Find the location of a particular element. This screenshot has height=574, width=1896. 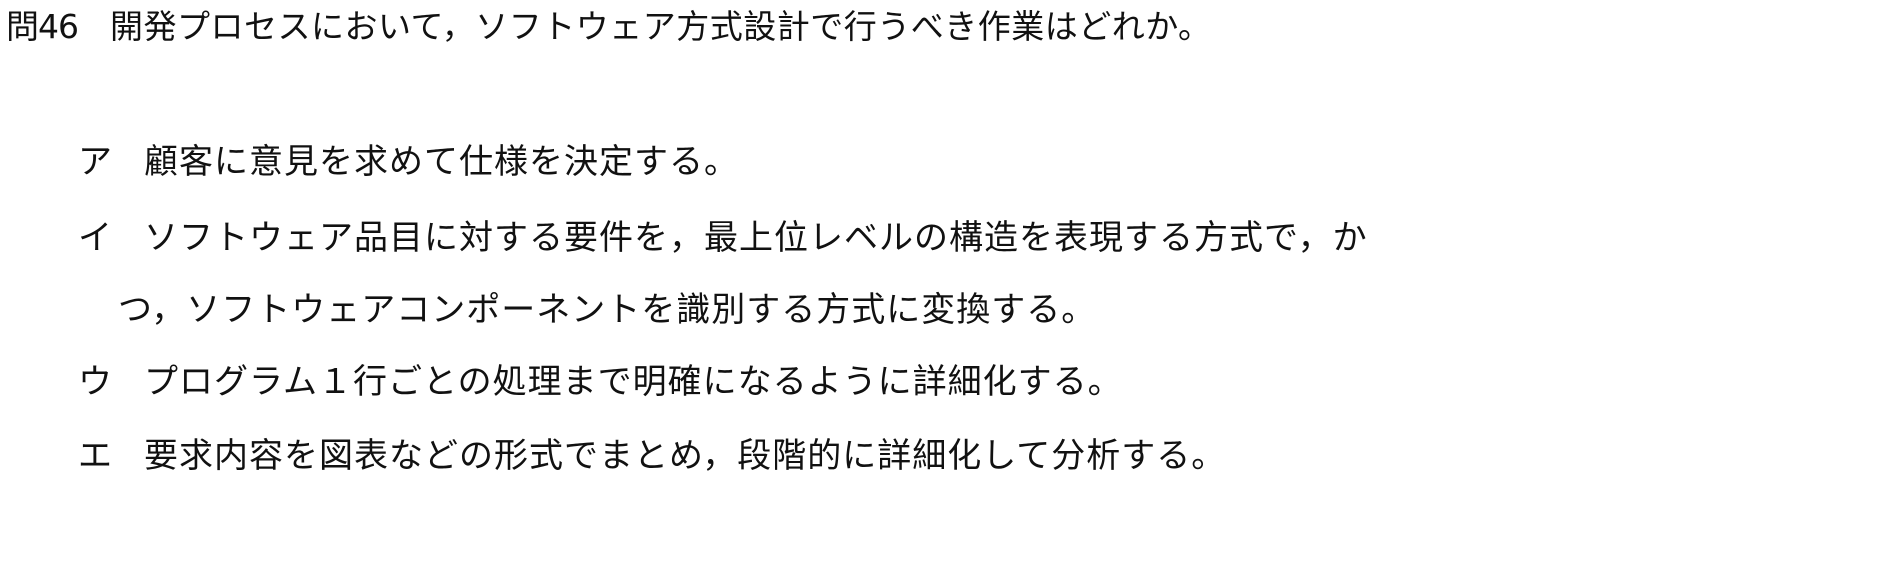

choice-u: ウ プログラム１行ごとの処理まで明確になるように詳細化する。 is located at coordinates (600, 378).